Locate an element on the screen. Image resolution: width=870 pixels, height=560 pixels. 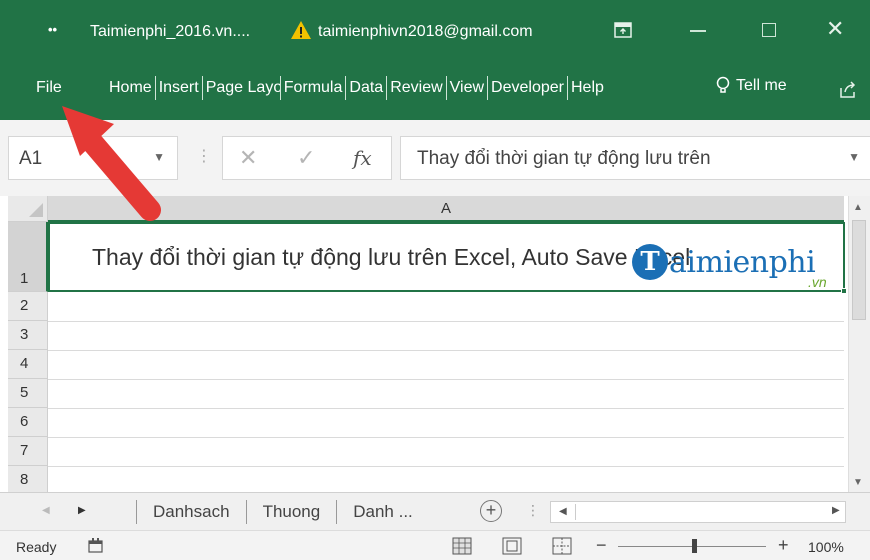
zoom-in-button: + is located at coordinates (783, 545).